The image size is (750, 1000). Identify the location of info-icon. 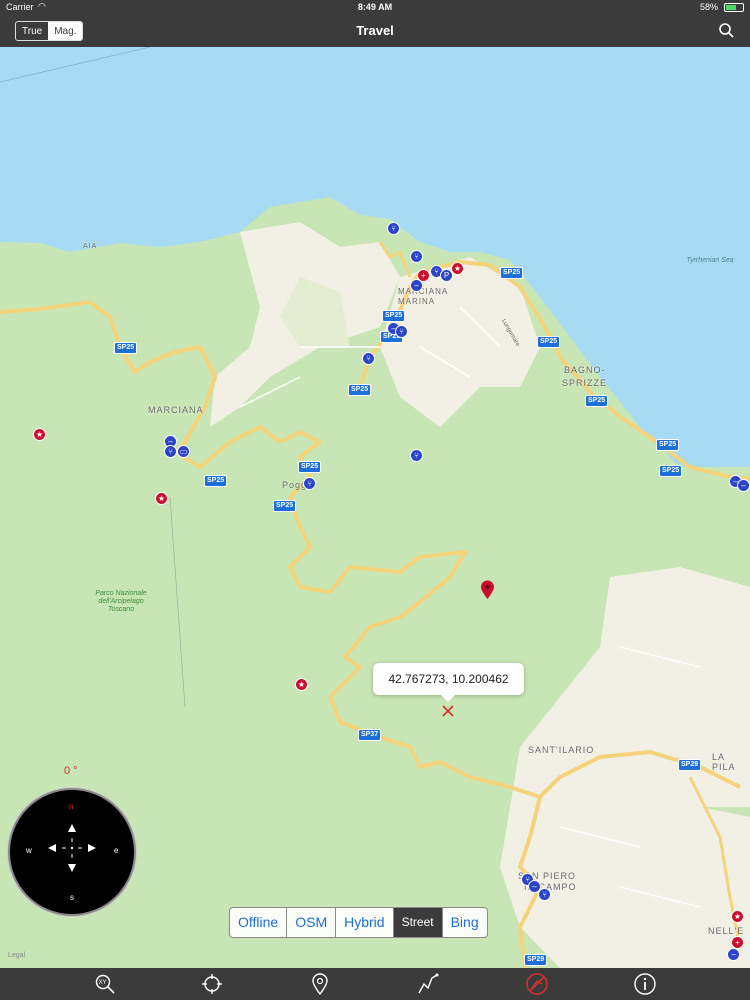
(645, 984).